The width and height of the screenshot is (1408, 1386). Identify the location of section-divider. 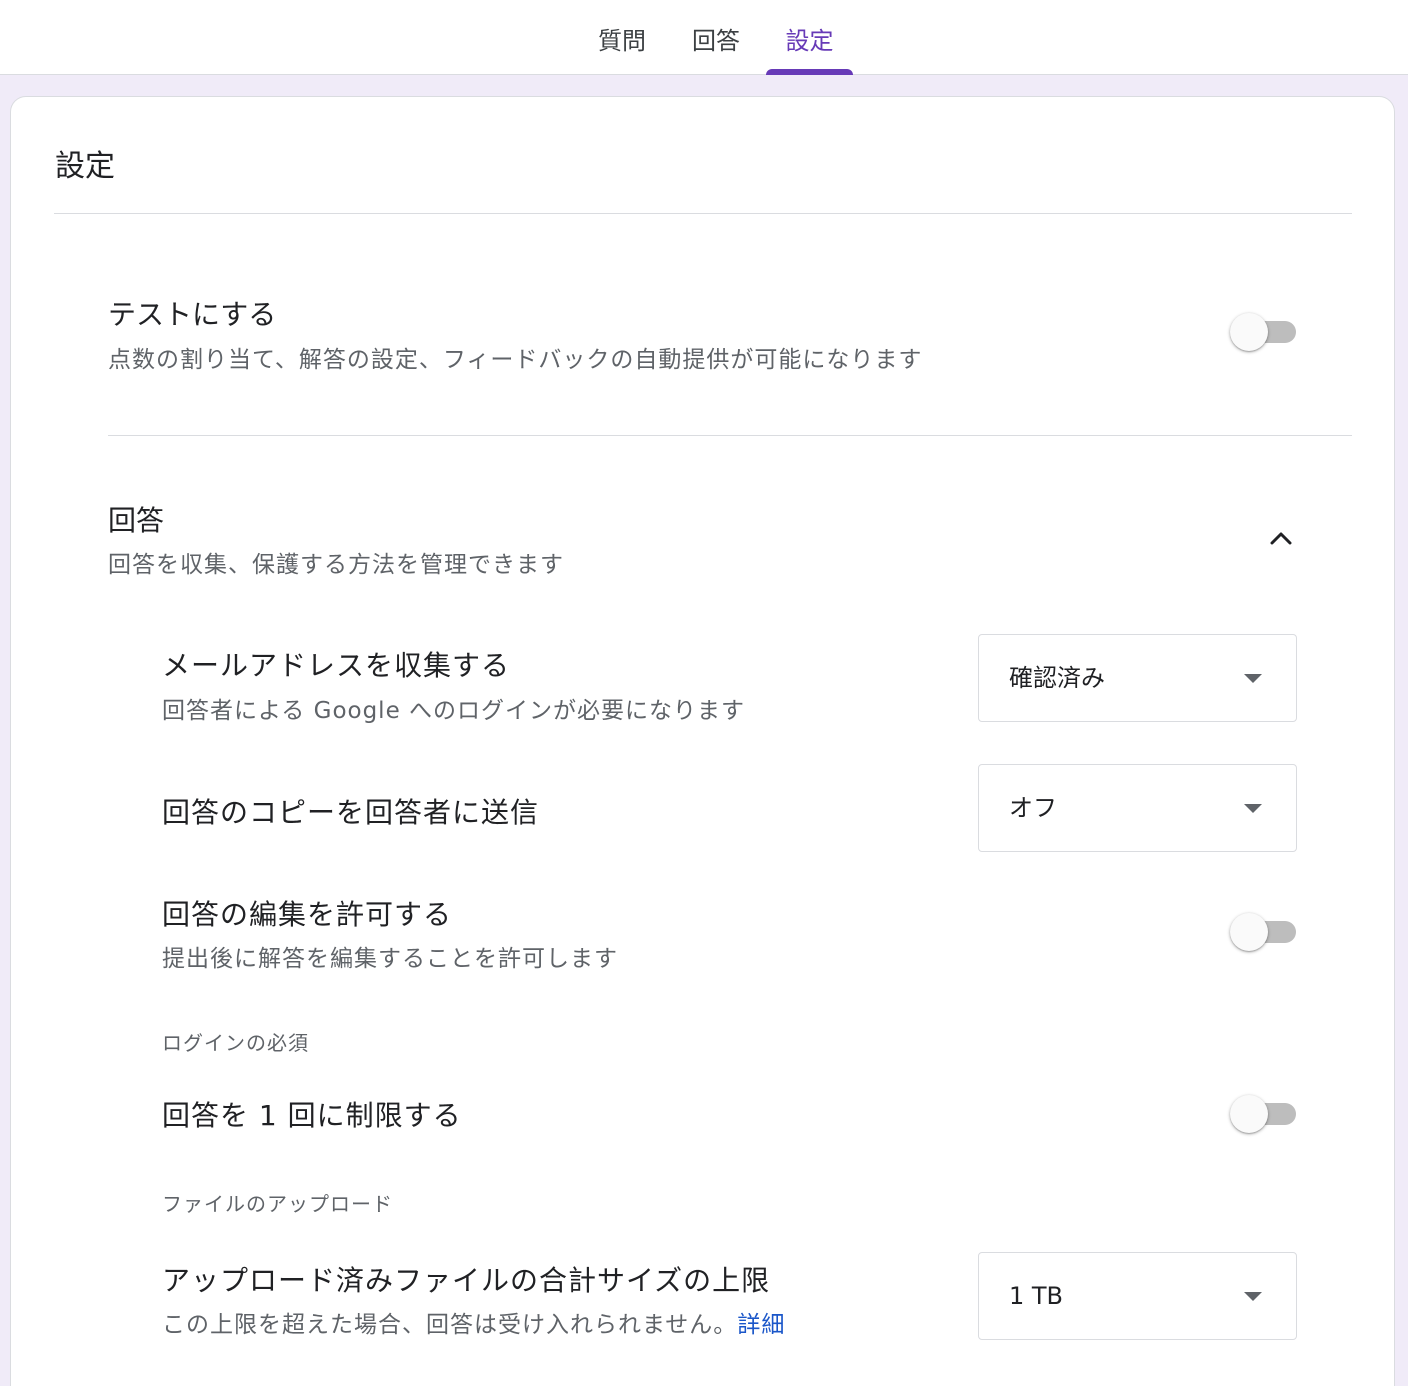
(730, 435).